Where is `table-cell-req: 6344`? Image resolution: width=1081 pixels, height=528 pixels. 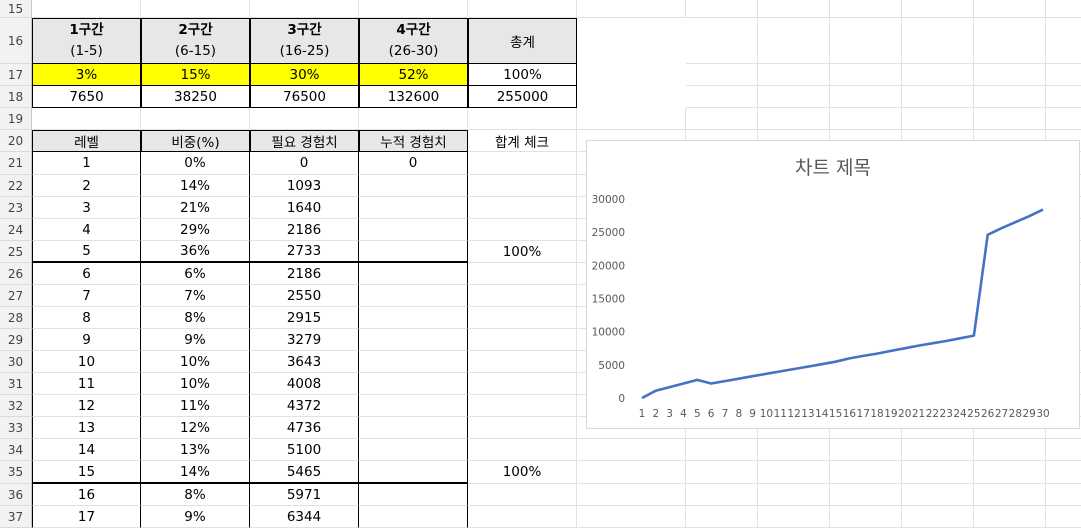
table-cell-req: 6344 is located at coordinates (304, 517).